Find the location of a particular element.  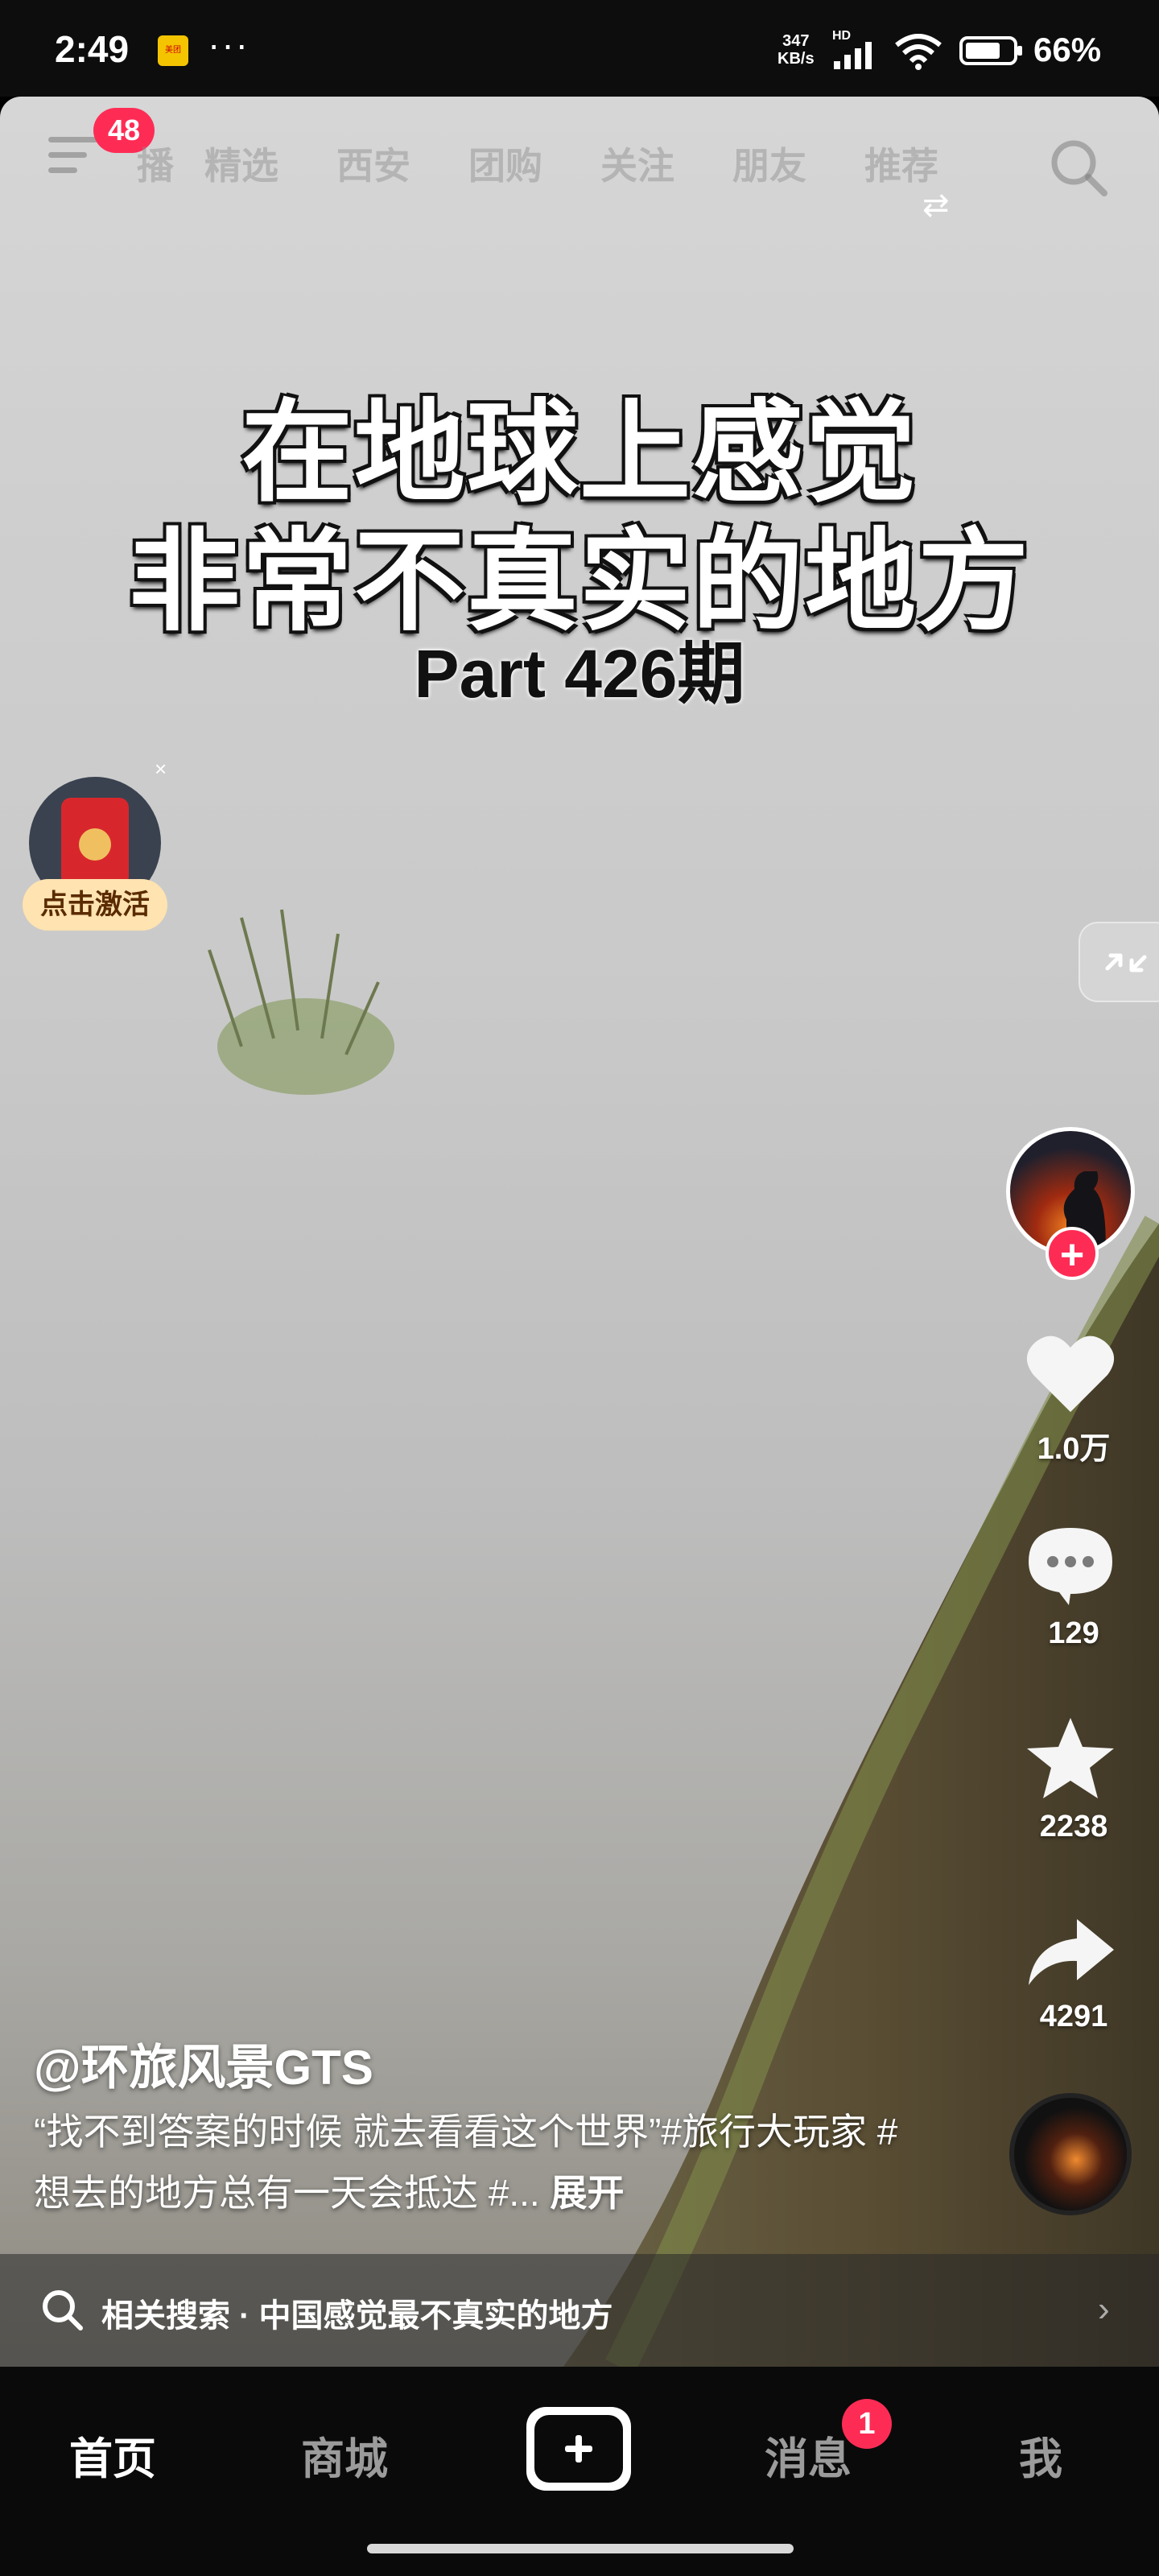

tab-live: 播 is located at coordinates (156, 163).